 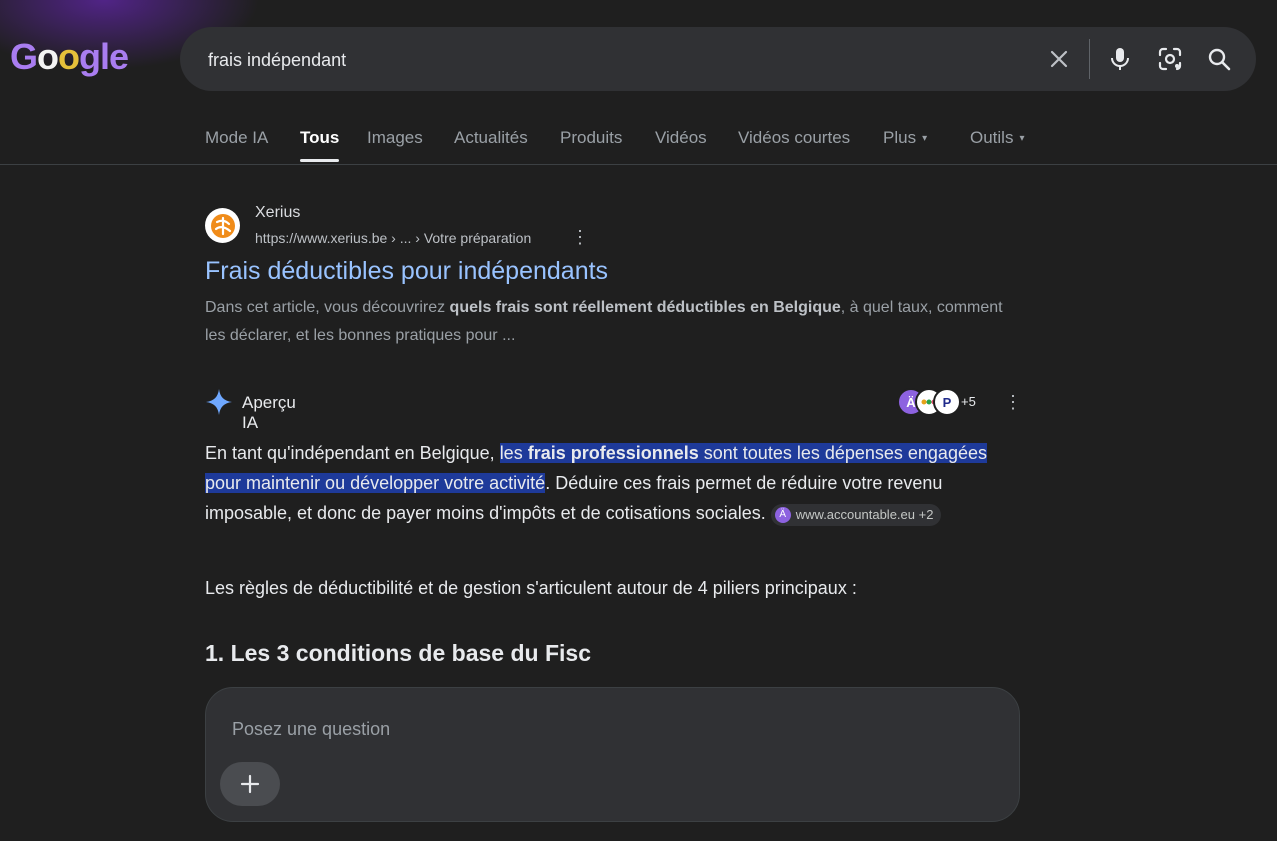 I want to click on ask-question-input, so click(x=602, y=729).